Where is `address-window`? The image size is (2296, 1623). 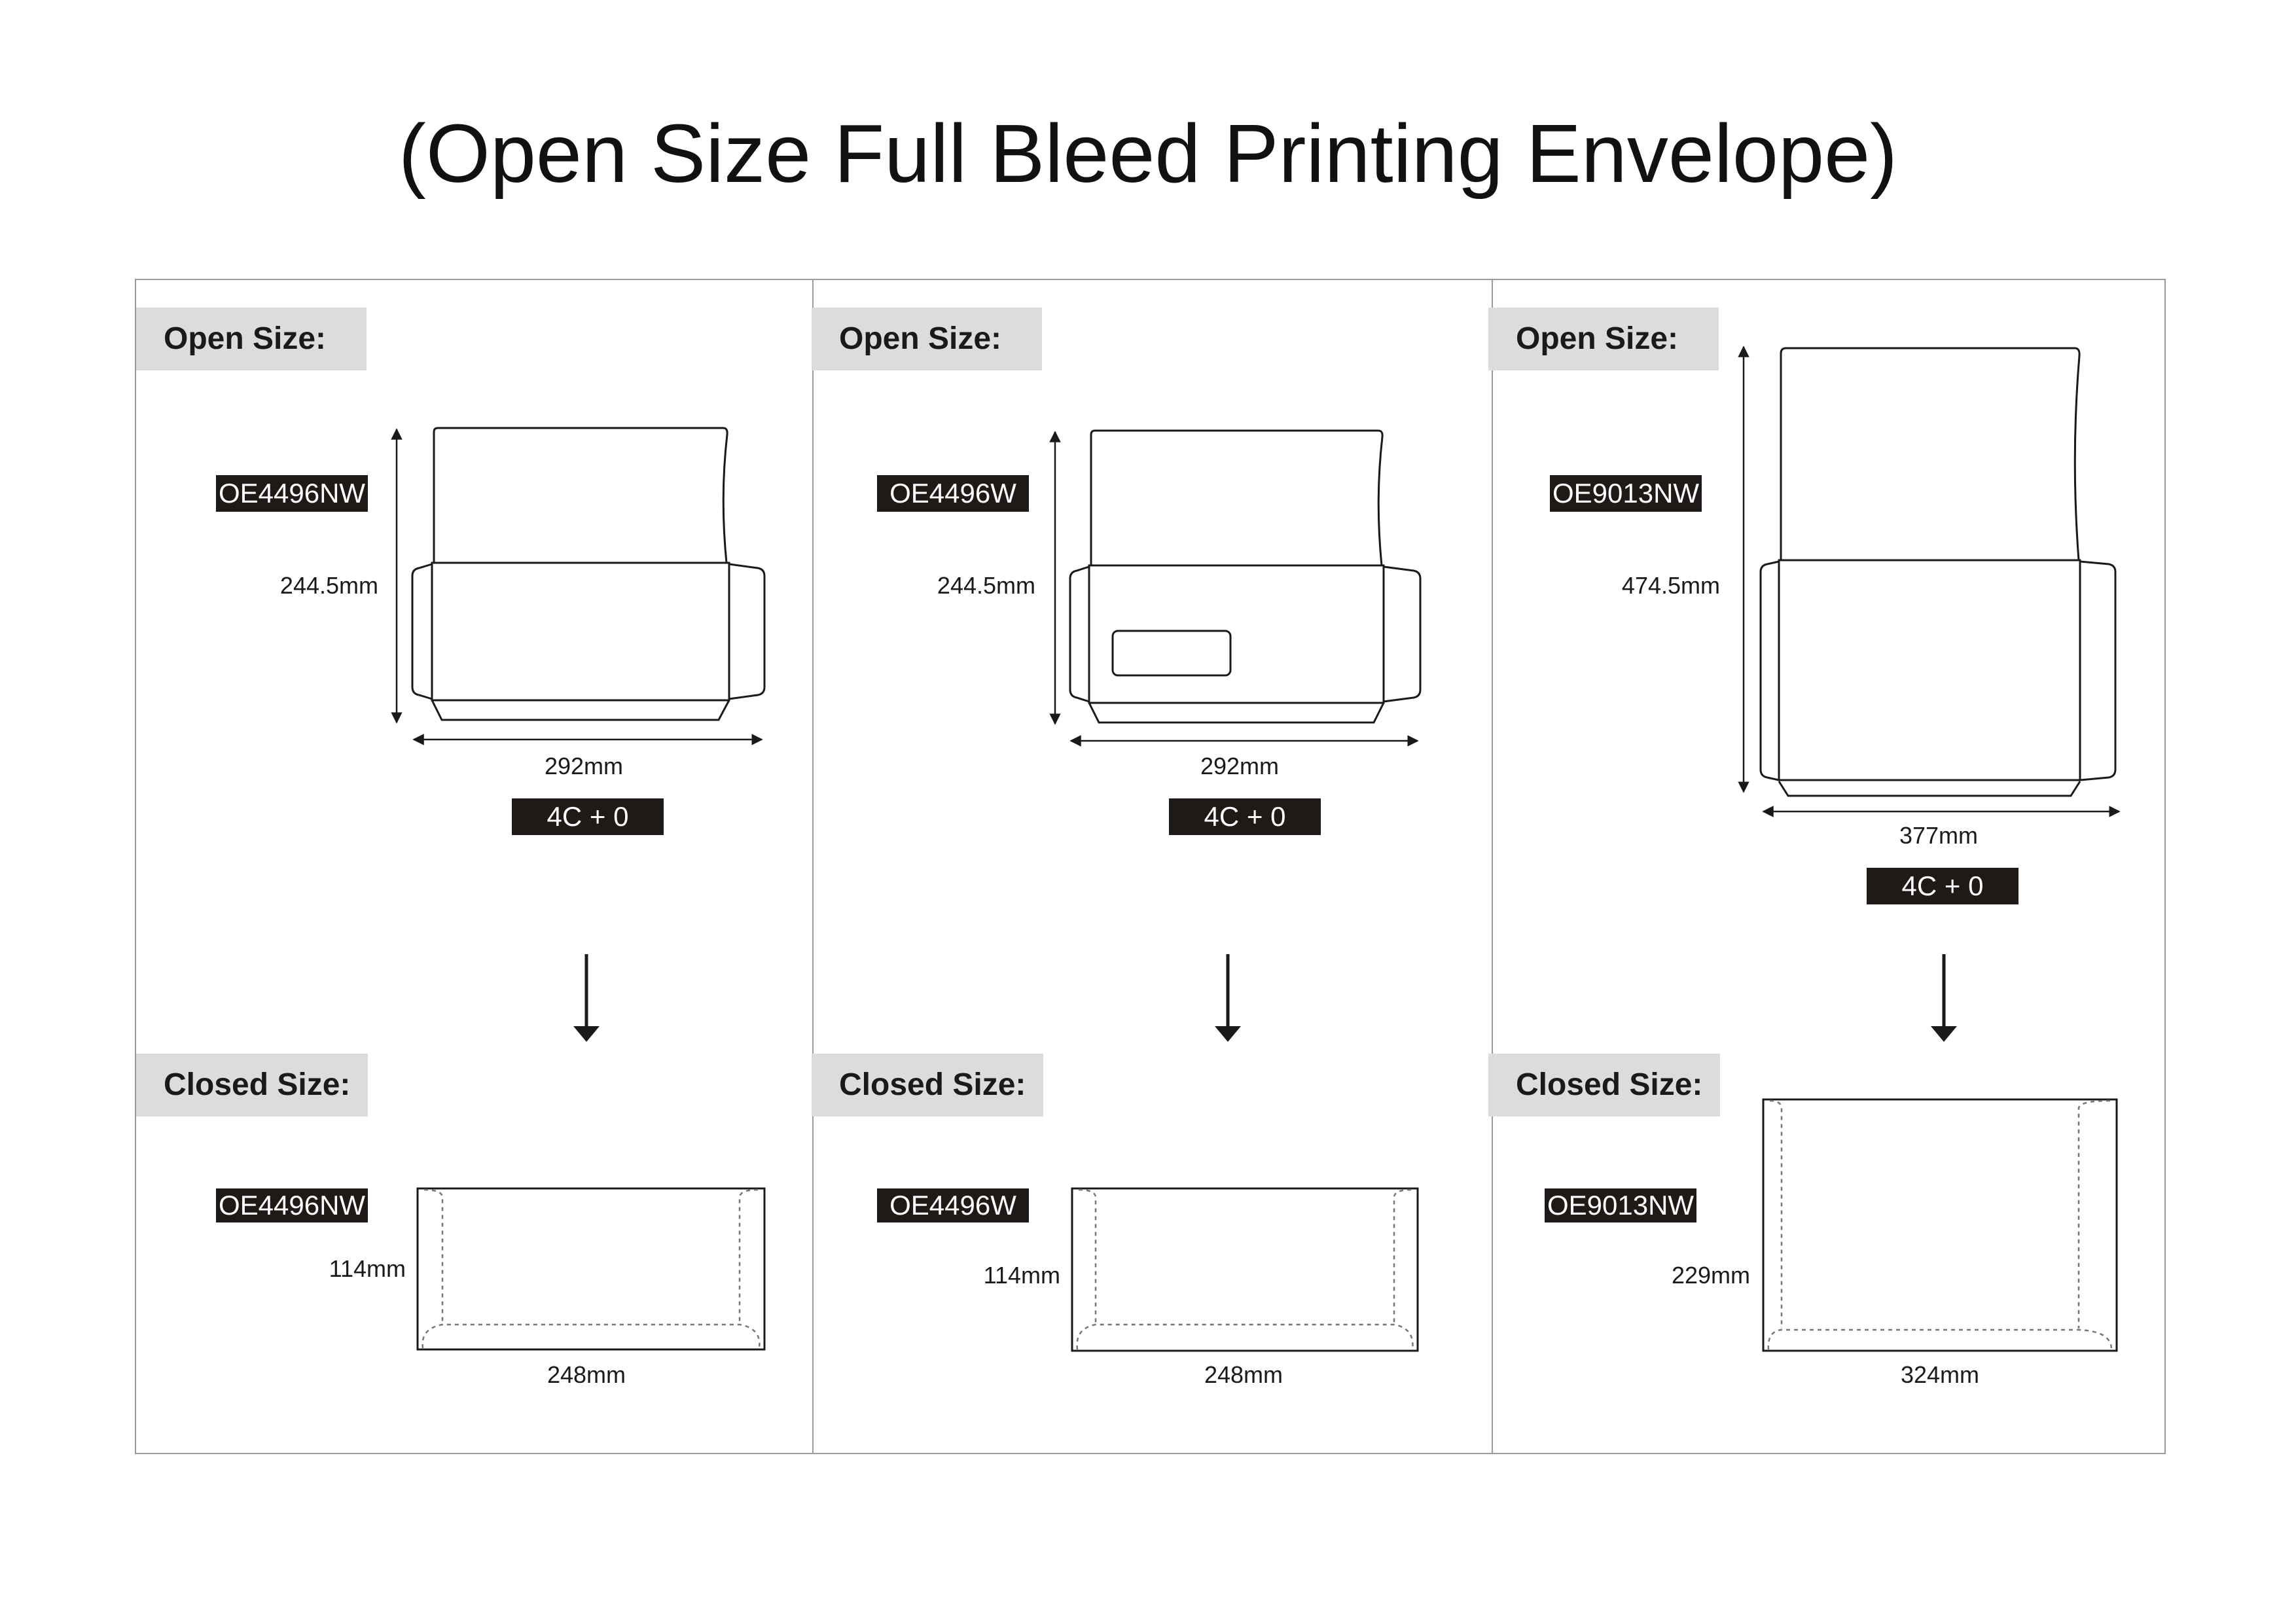 address-window is located at coordinates (1171, 653).